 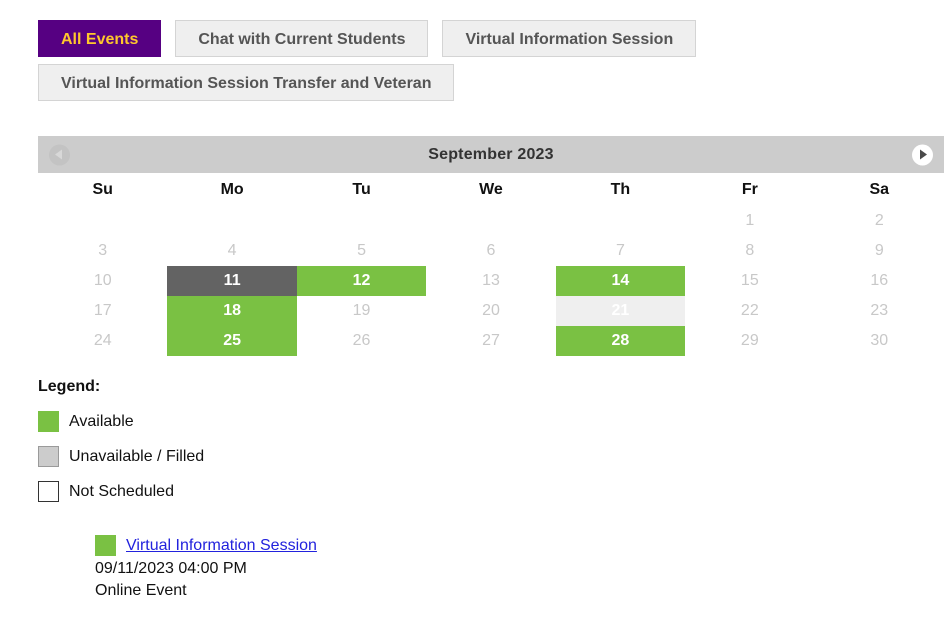 I want to click on calendar-cell: 4, so click(x=231, y=251).